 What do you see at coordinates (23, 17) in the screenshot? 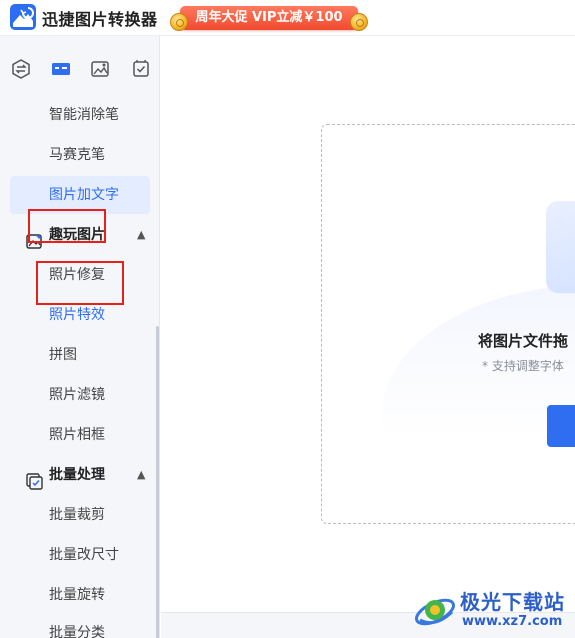
I see `app-logo-icon` at bounding box center [23, 17].